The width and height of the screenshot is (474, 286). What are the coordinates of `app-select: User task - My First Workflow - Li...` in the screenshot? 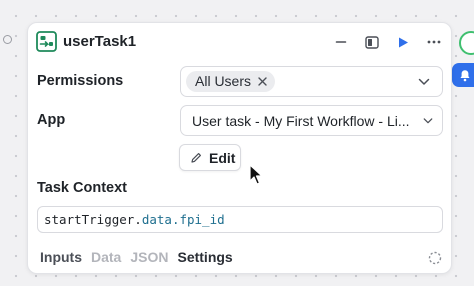 It's located at (311, 120).